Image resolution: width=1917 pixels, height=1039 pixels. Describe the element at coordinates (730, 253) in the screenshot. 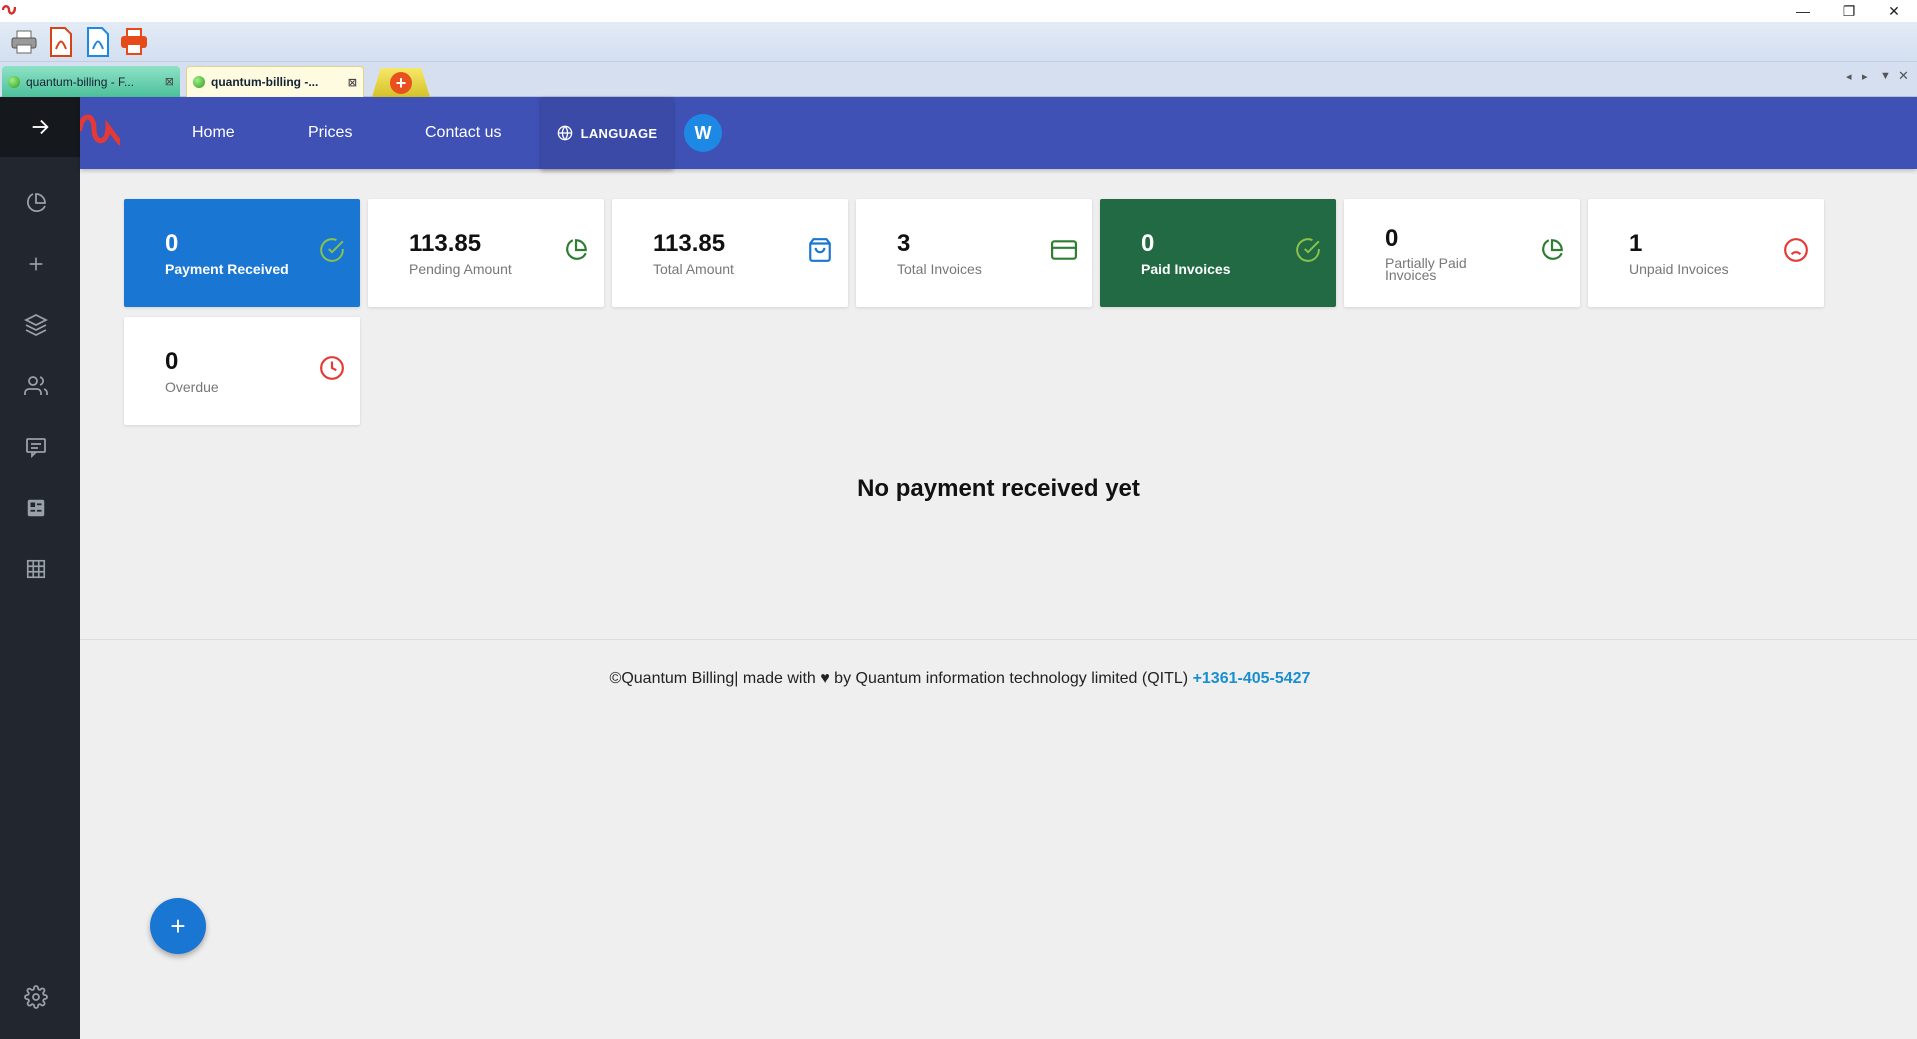

I see `card-total-amount: 113.85 Total Amount` at that location.